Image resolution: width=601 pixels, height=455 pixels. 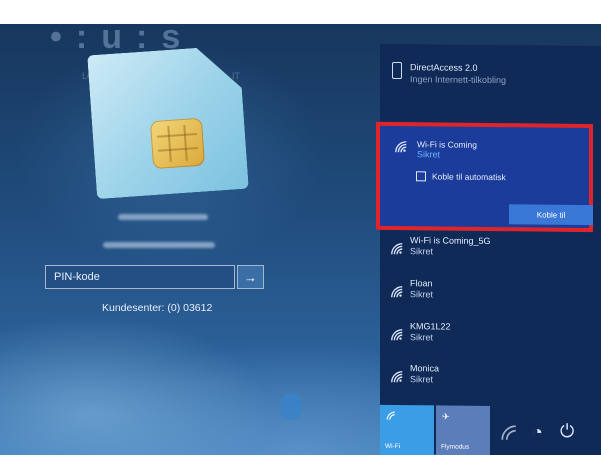 What do you see at coordinates (509, 435) in the screenshot?
I see `network-tray-icon` at bounding box center [509, 435].